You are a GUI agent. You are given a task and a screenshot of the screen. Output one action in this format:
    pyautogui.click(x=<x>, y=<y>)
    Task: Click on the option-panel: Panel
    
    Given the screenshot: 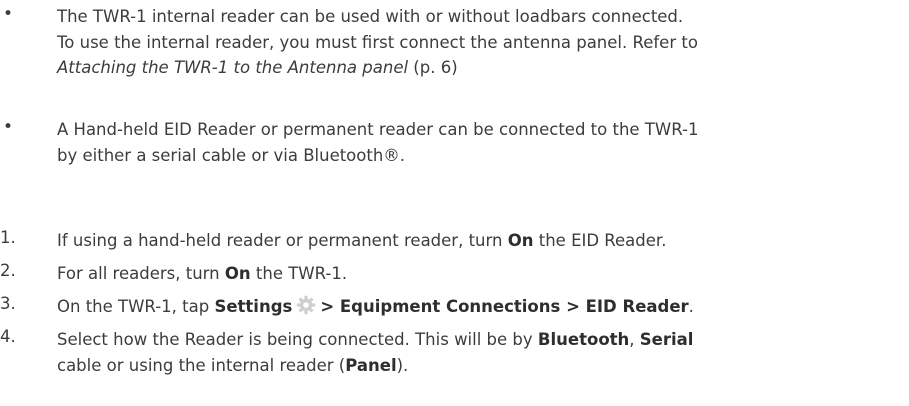 What is the action you would take?
    pyautogui.click(x=371, y=365)
    